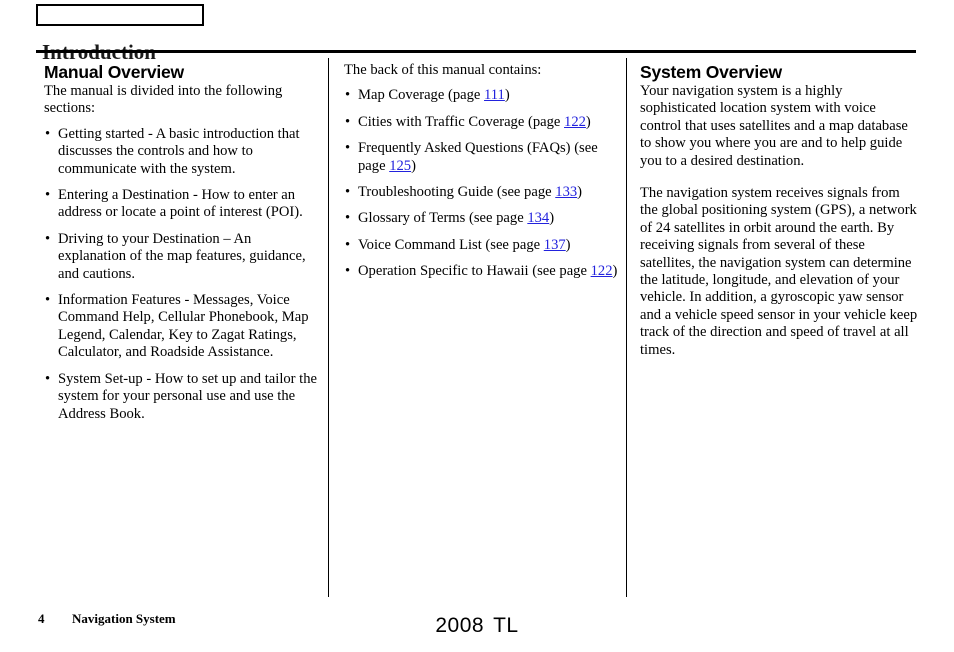 The width and height of the screenshot is (954, 652). I want to click on list-item-prefix: Cities with Traffic Coverage (page, so click(461, 121).